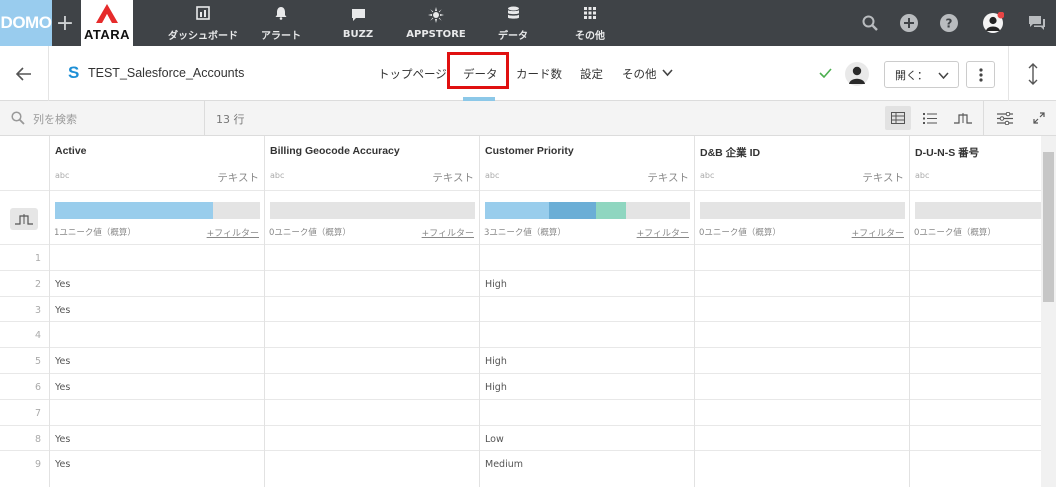 The height and width of the screenshot is (487, 1056). Describe the element at coordinates (504, 464) in the screenshot. I see `table-cell: Medium` at that location.